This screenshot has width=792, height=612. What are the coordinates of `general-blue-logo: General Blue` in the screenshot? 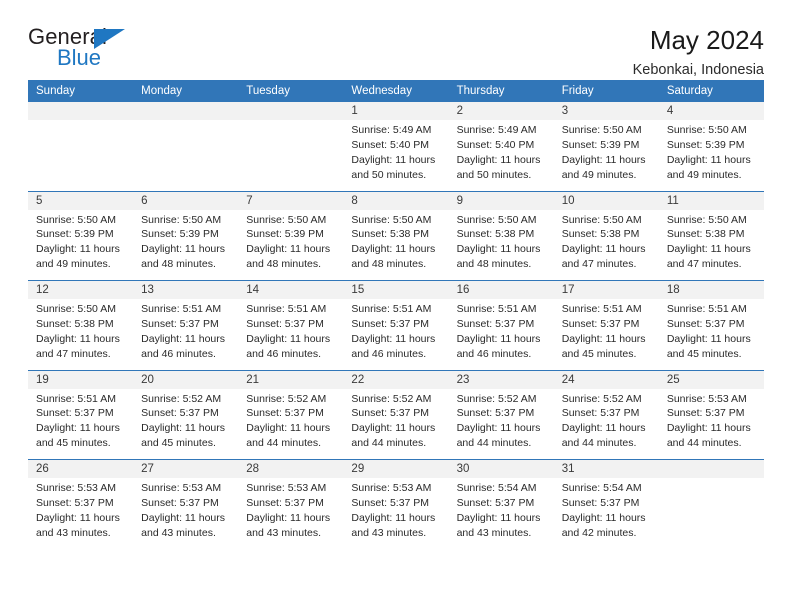 It's located at (88, 50).